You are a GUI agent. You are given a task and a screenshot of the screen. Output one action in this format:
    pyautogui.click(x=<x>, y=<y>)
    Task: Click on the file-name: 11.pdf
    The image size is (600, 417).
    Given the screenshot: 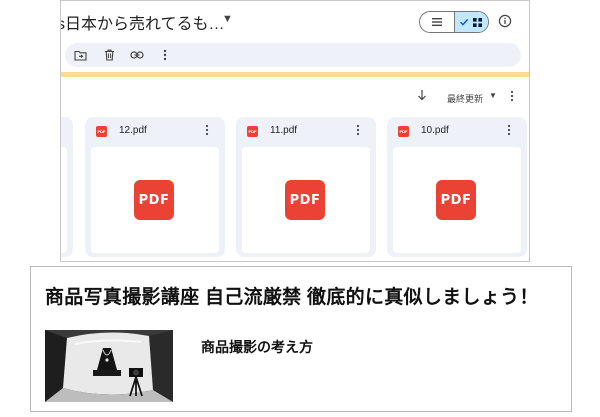 What is the action you would take?
    pyautogui.click(x=284, y=130)
    